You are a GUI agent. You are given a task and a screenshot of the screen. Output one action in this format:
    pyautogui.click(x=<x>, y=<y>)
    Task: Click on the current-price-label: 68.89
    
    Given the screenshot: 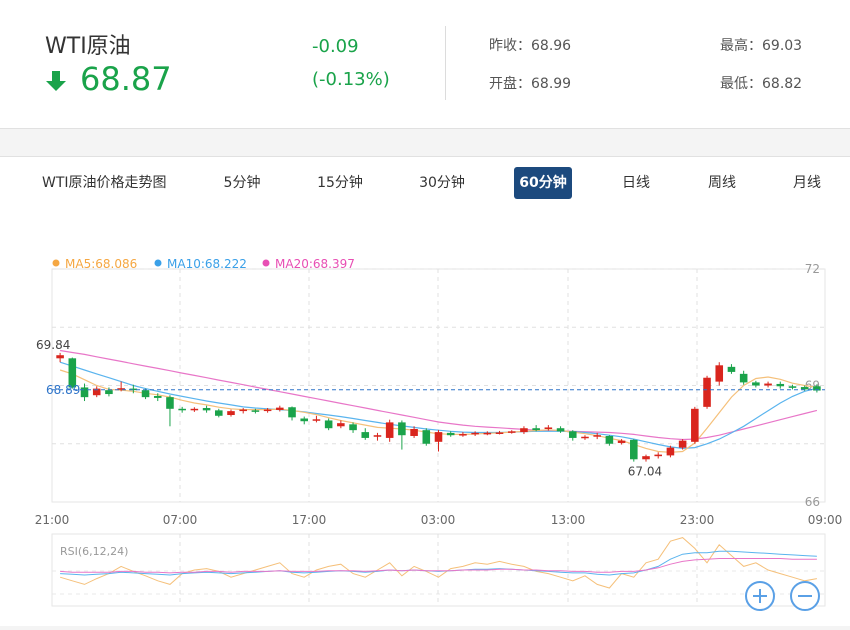 What is the action you would take?
    pyautogui.click(x=63, y=390)
    